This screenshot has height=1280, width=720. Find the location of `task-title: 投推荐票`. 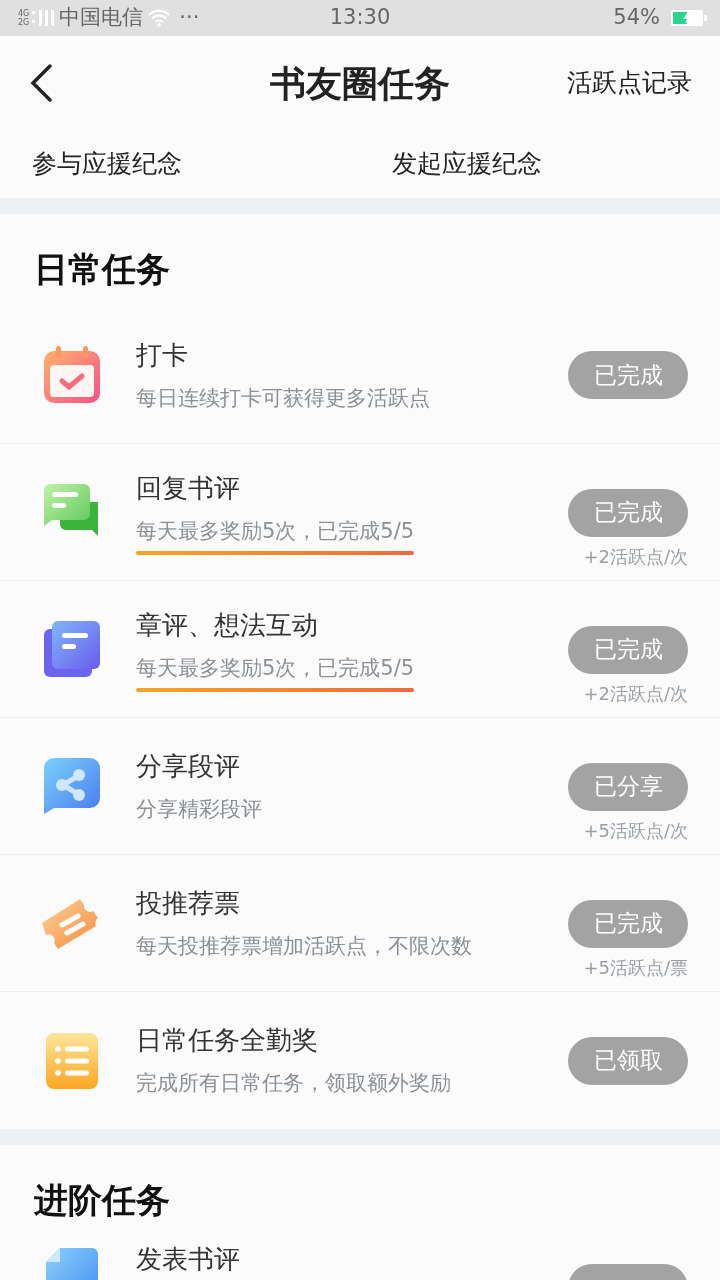

task-title: 投推荐票 is located at coordinates (188, 903).